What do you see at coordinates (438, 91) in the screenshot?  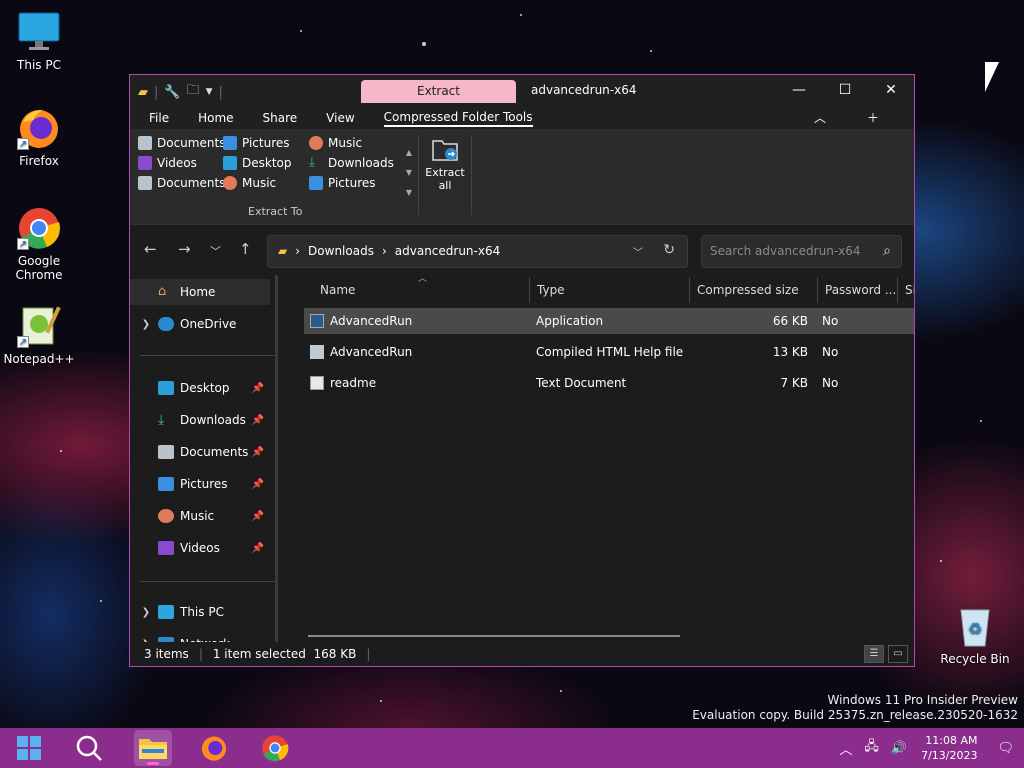 I see `tab-extract-contextual: Extract` at bounding box center [438, 91].